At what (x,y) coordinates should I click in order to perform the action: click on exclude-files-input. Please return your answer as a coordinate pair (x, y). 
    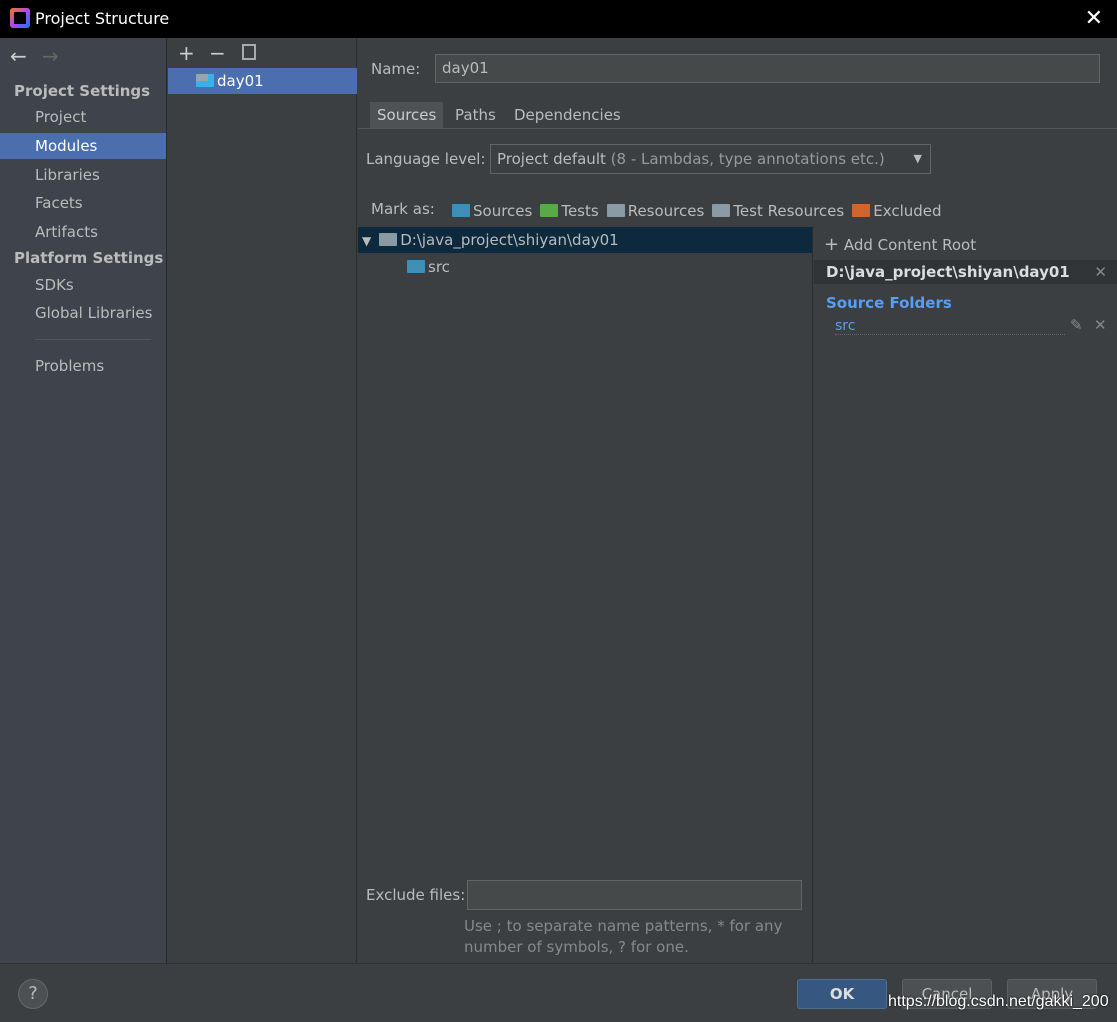
    Looking at the image, I should click on (634, 895).